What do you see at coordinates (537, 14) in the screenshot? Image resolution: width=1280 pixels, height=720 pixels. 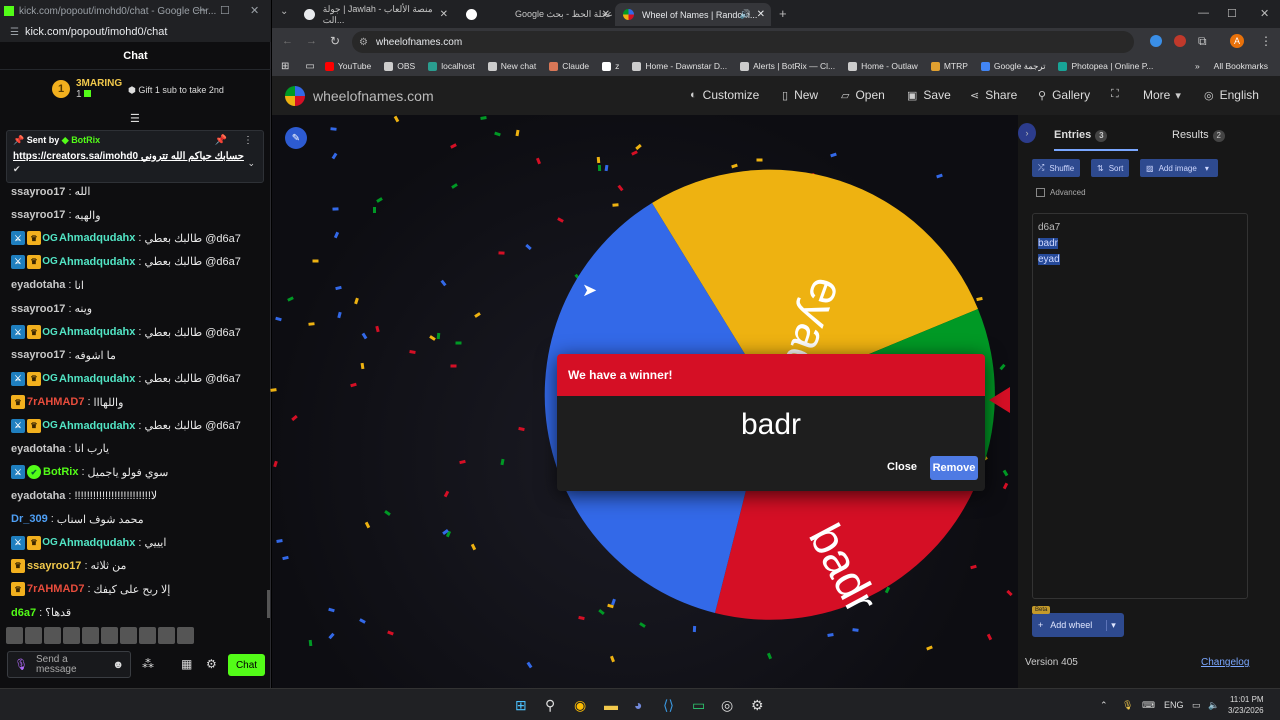 I see `tab-google-search: Google عجلة الحظ - بحث ✕` at bounding box center [537, 14].